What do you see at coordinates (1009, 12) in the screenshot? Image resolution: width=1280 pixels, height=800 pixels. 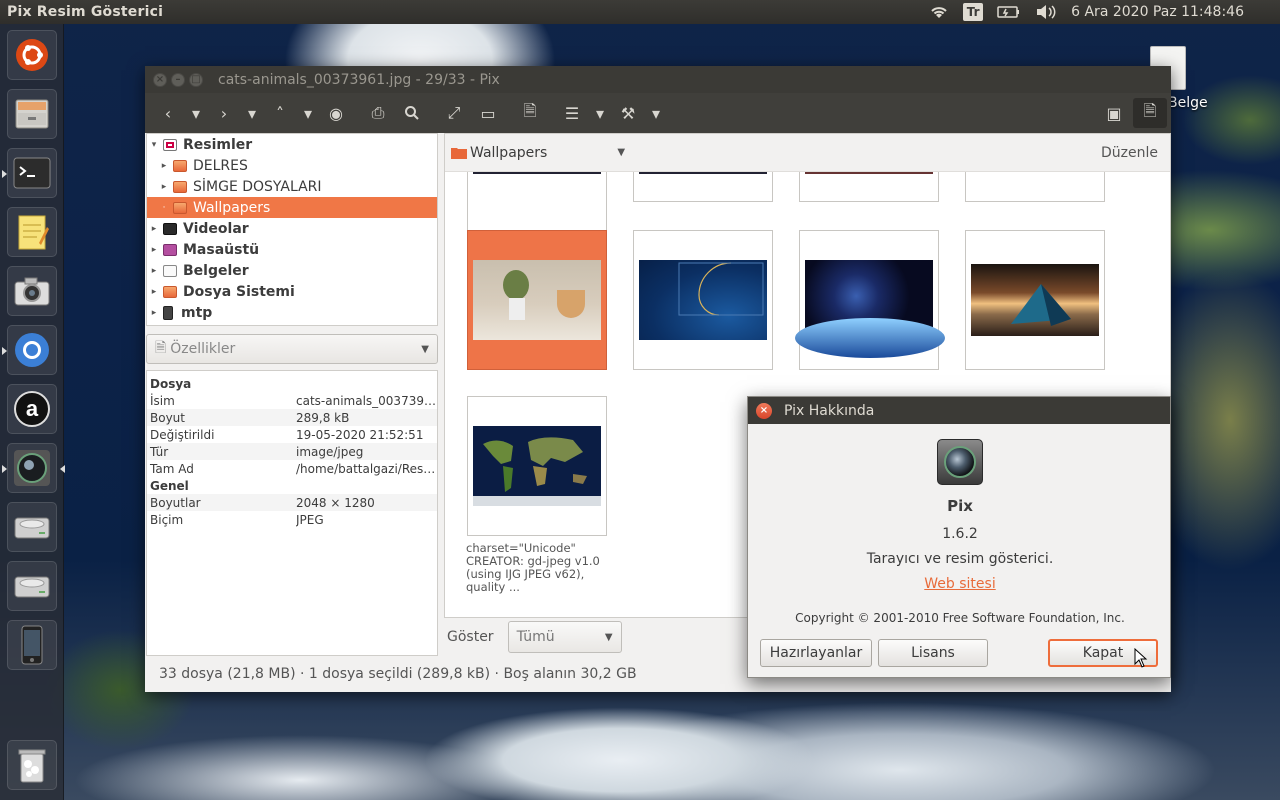 I see `battery-icon` at bounding box center [1009, 12].